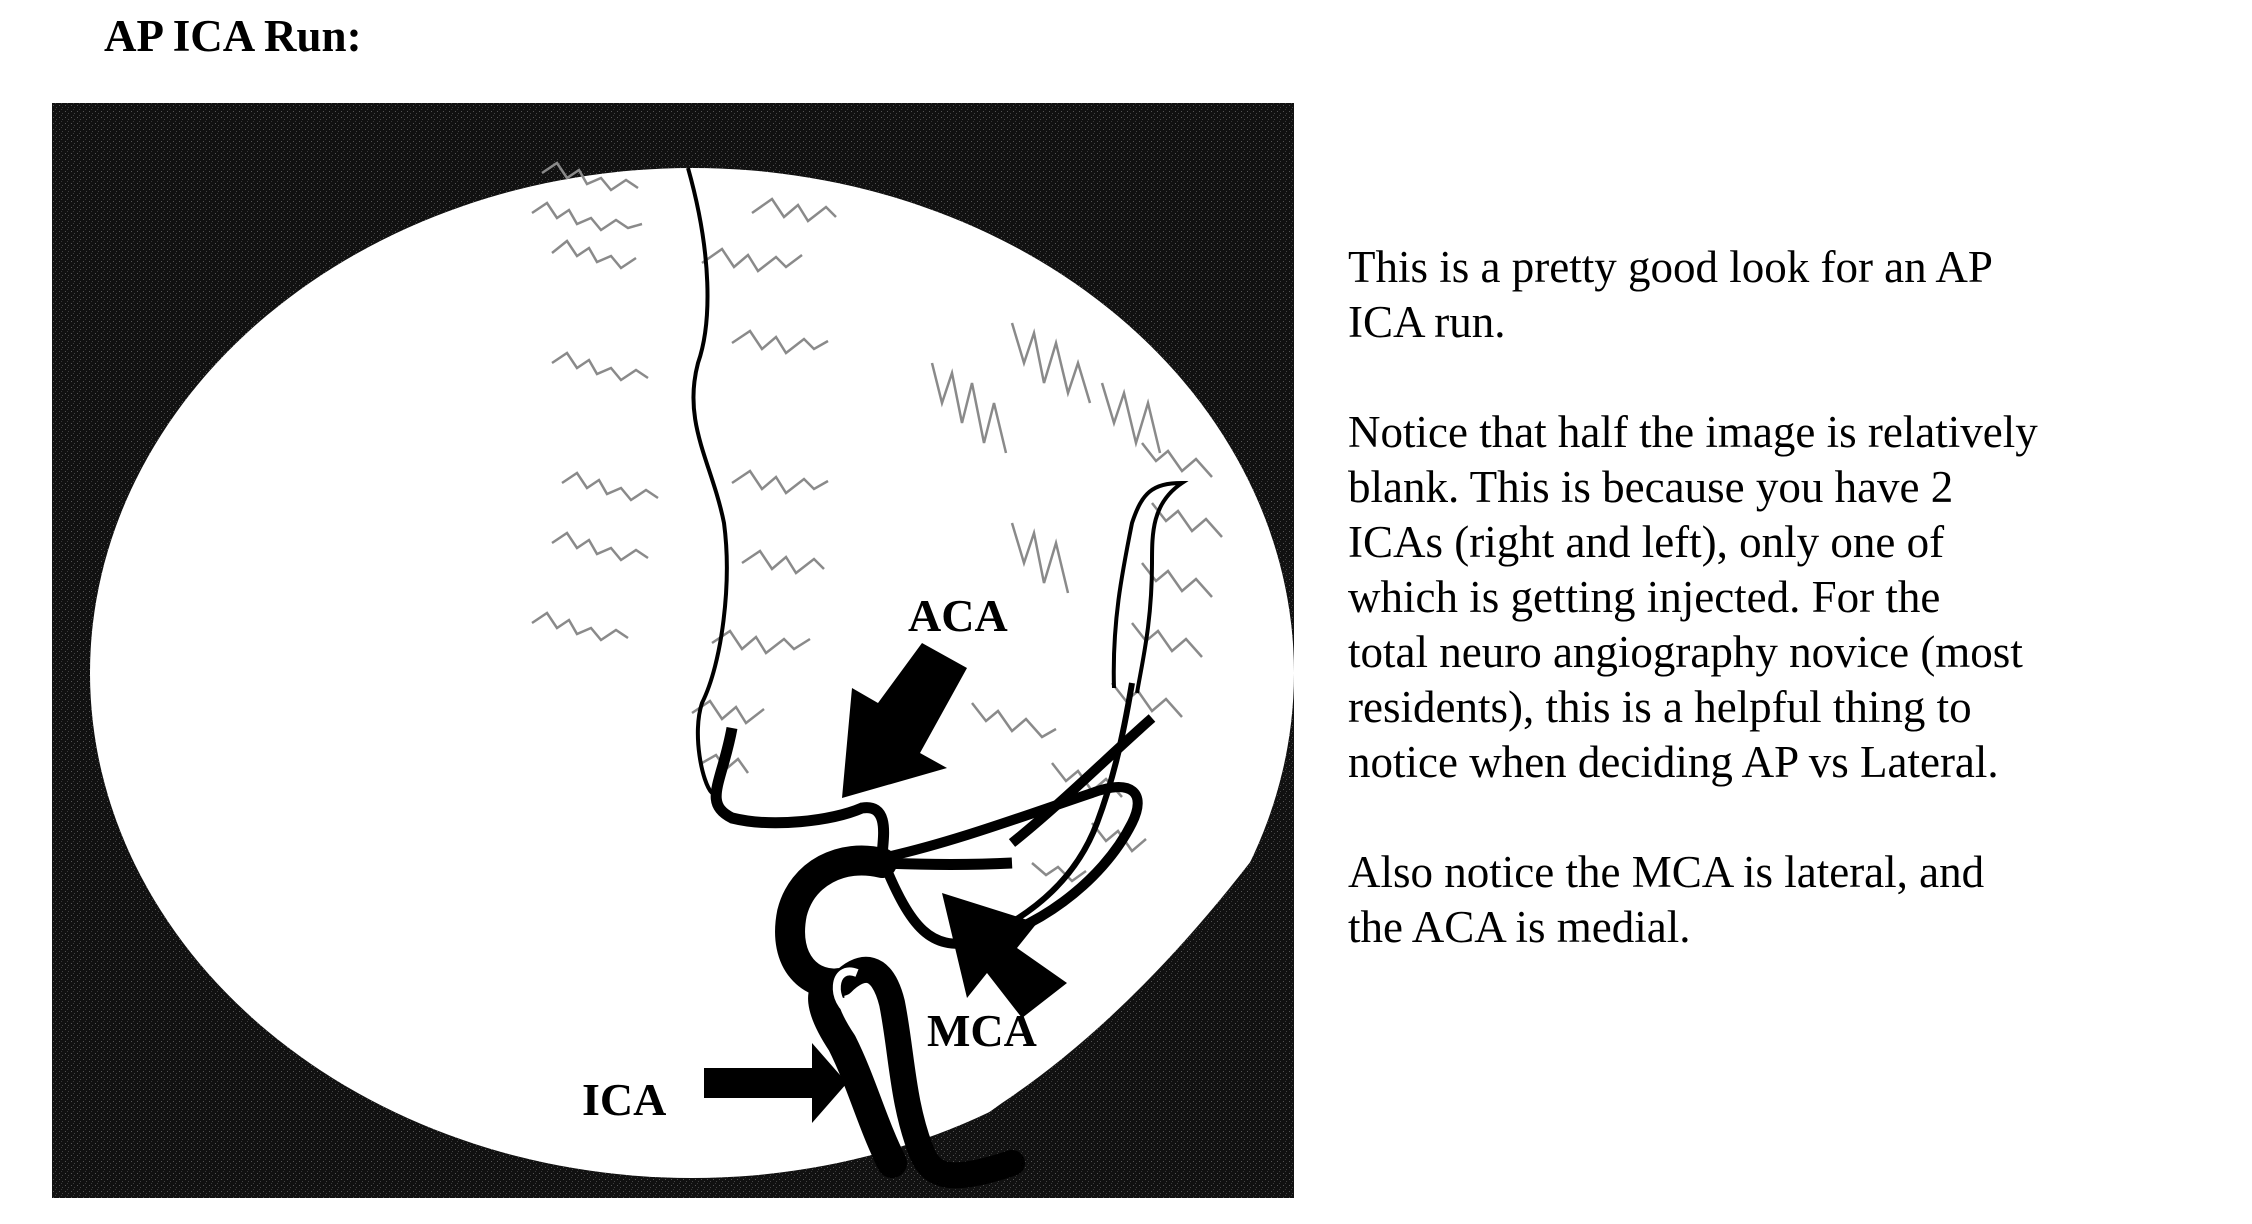 The image size is (2252, 1224). I want to click on mca-m1-segment, so click(947, 863).